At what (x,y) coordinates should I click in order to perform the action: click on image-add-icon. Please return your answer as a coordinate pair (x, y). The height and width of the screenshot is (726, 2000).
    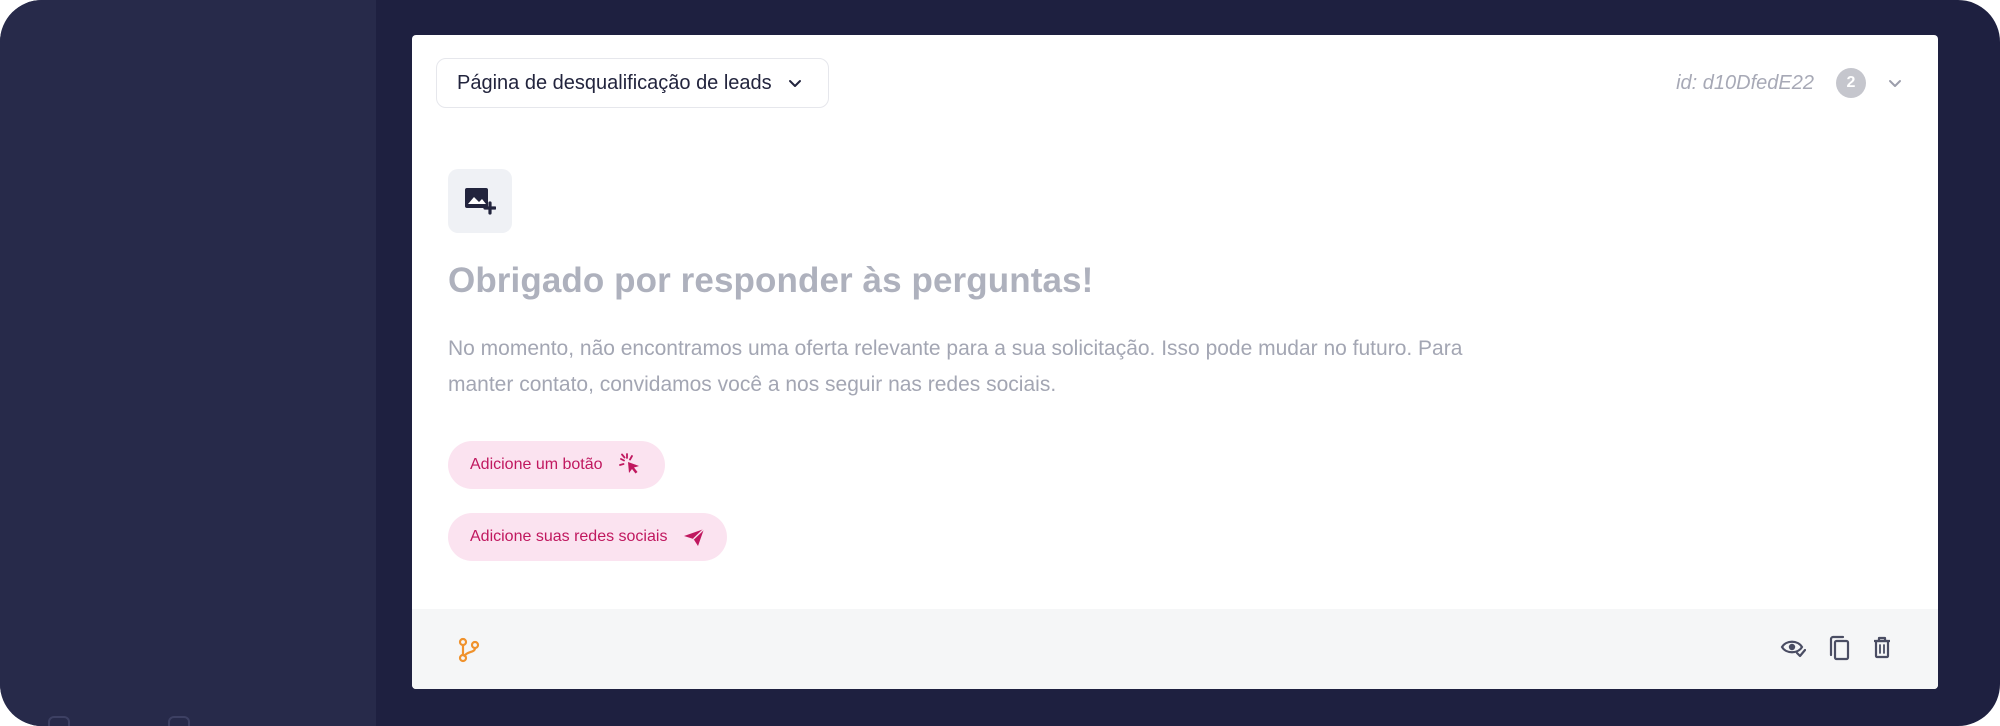
    Looking at the image, I should click on (480, 201).